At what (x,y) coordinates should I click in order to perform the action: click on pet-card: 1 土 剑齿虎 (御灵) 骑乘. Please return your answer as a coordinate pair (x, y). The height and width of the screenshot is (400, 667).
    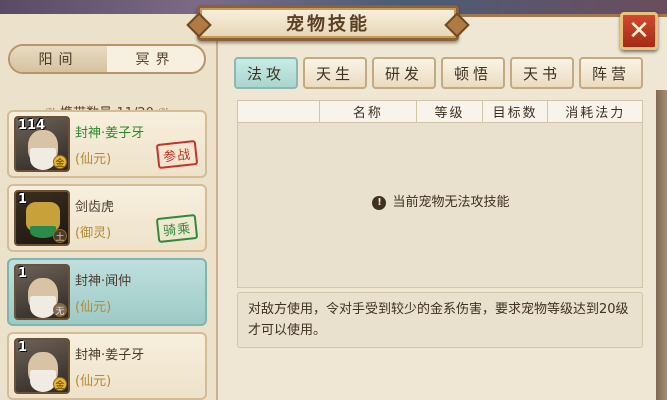
    Looking at the image, I should click on (107, 218).